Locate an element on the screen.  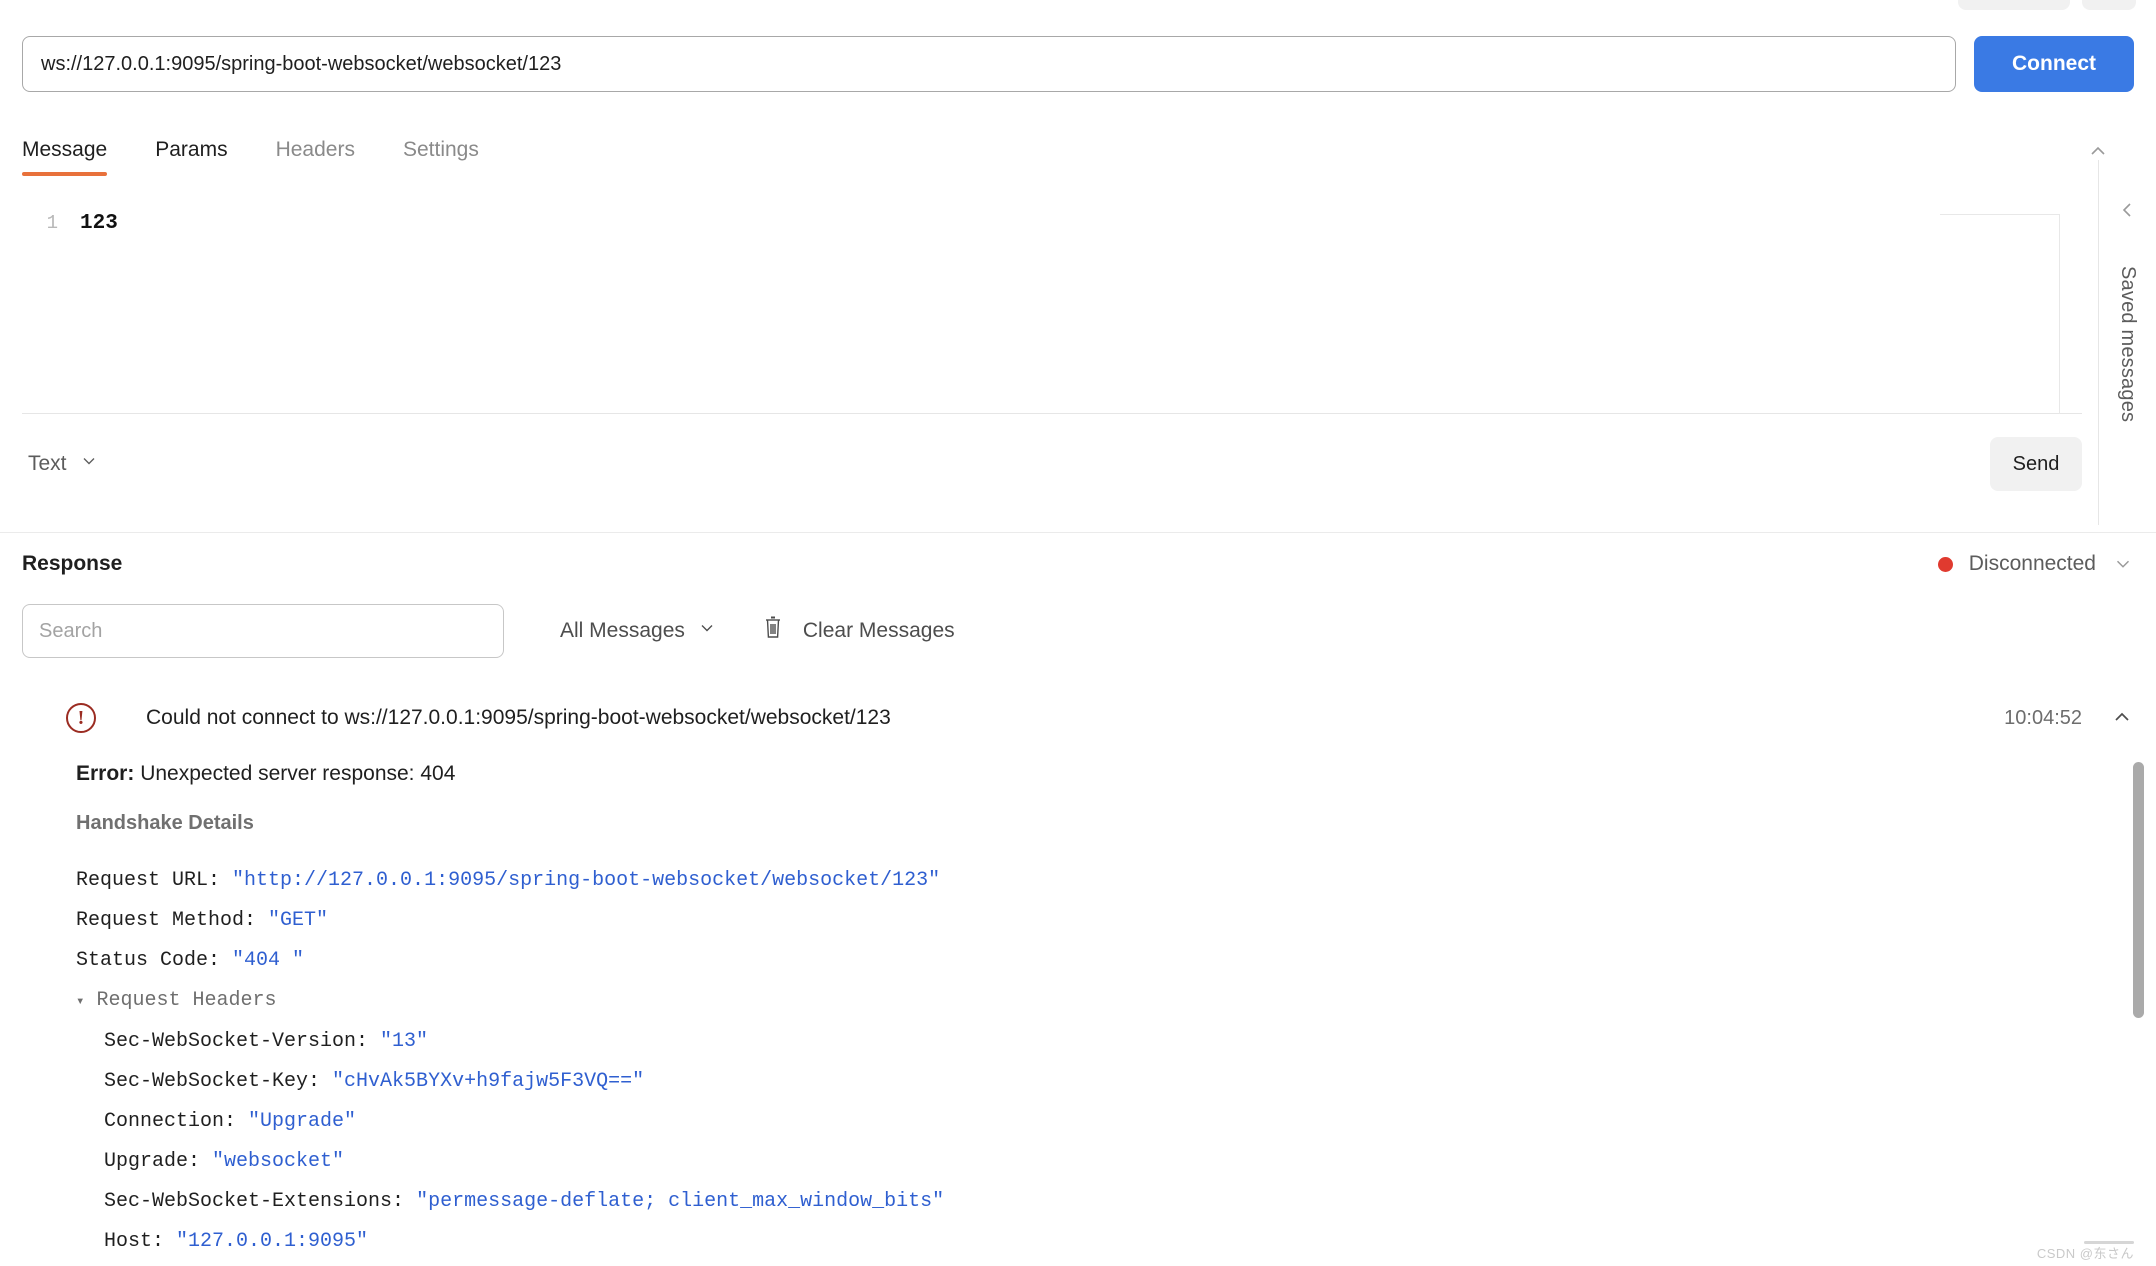
send-button: Send is located at coordinates (2036, 464).